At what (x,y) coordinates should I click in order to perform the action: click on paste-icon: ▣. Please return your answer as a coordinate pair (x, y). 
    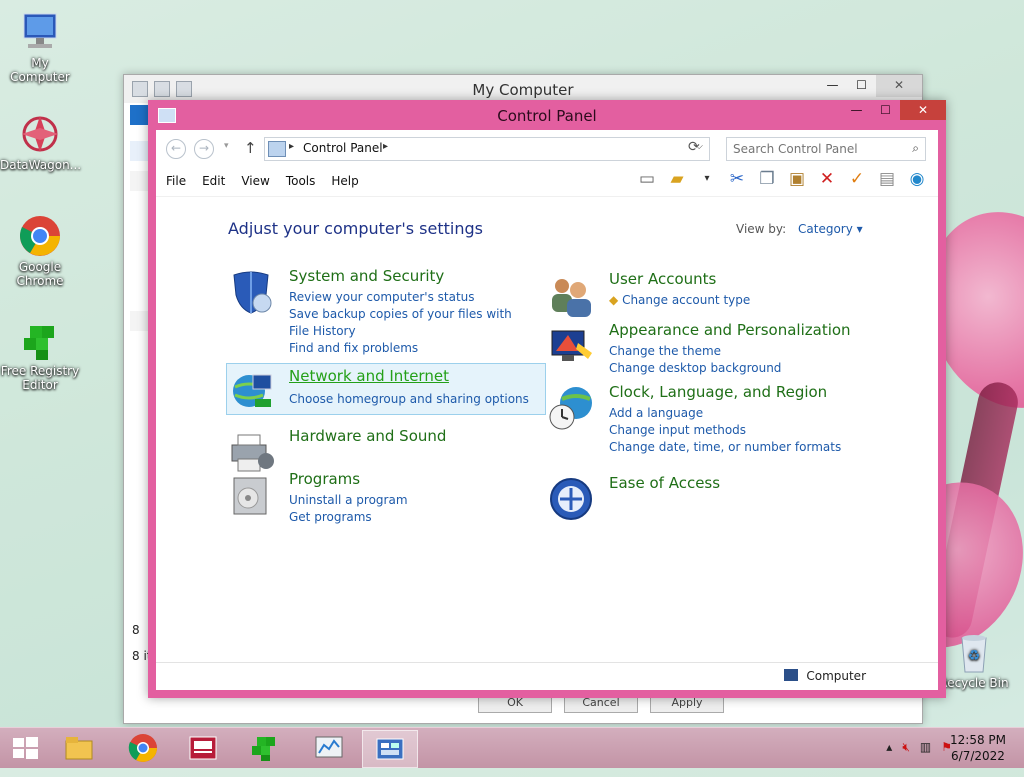
    Looking at the image, I should click on (797, 179).